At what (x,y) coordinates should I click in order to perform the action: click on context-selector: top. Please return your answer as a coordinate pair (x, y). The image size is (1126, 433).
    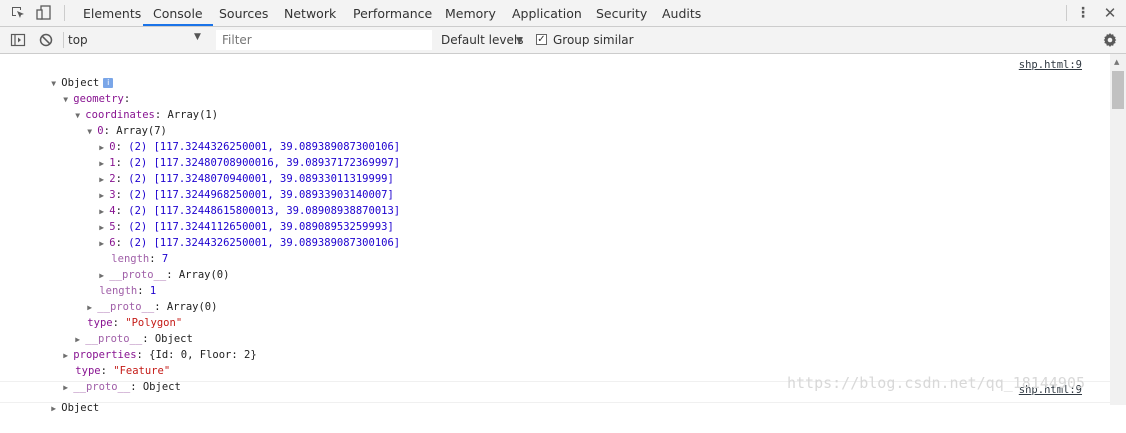
    Looking at the image, I should click on (138, 40).